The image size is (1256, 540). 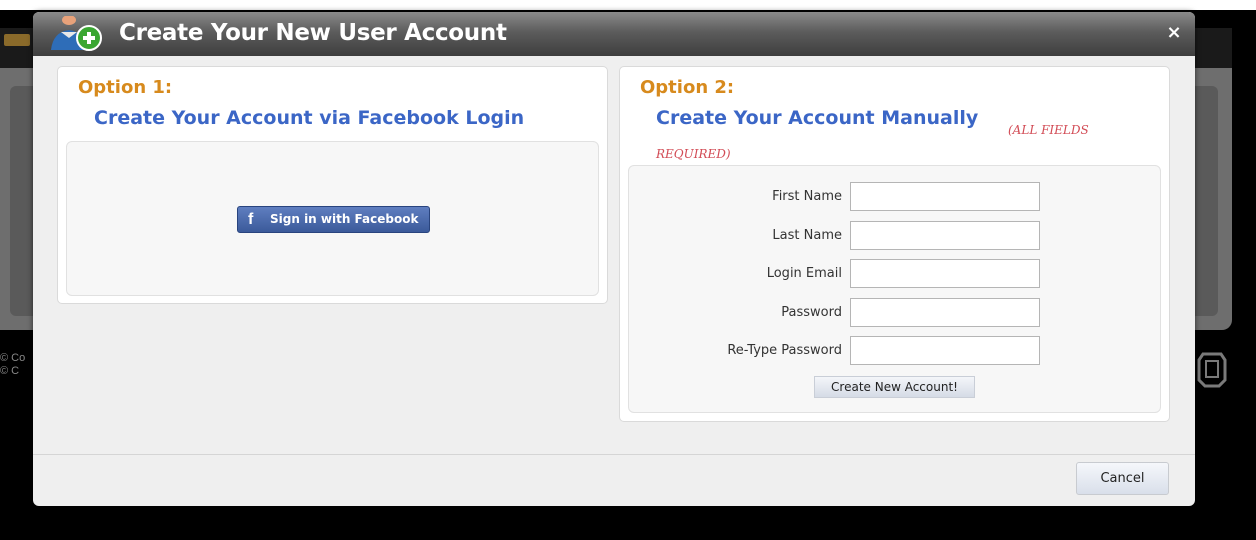 What do you see at coordinates (817, 118) in the screenshot?
I see `option2-heading: Create Your Account Manually` at bounding box center [817, 118].